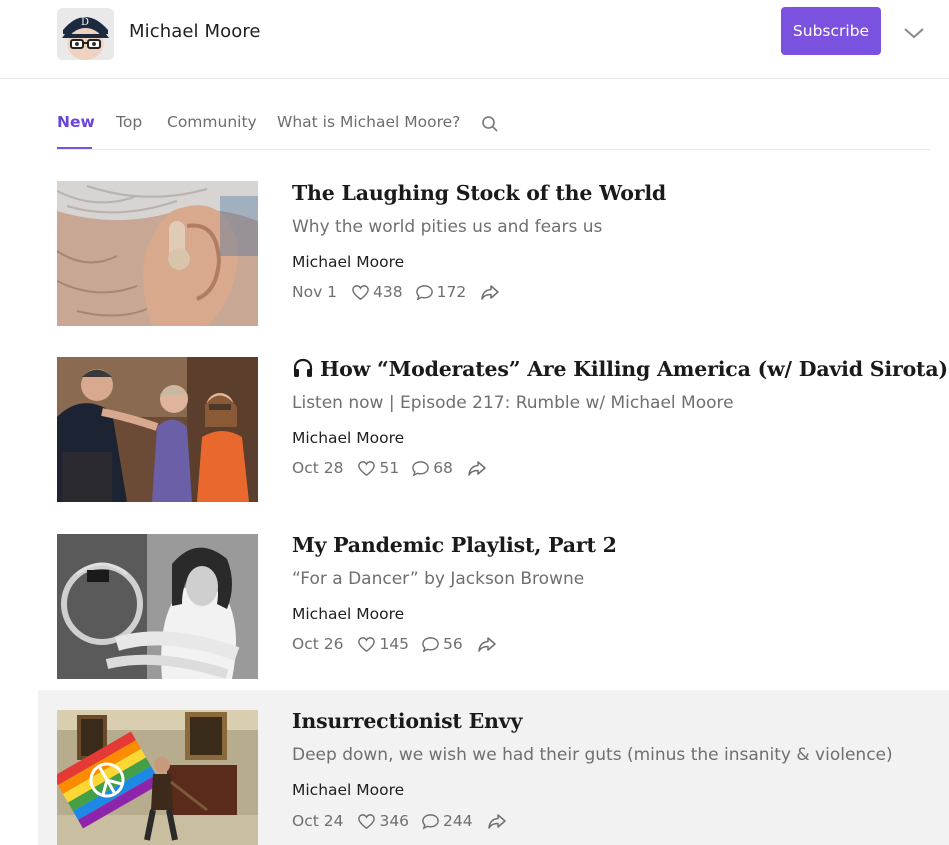 The image size is (949, 845). I want to click on post-meta: Oct 28 51 68, so click(389, 468).